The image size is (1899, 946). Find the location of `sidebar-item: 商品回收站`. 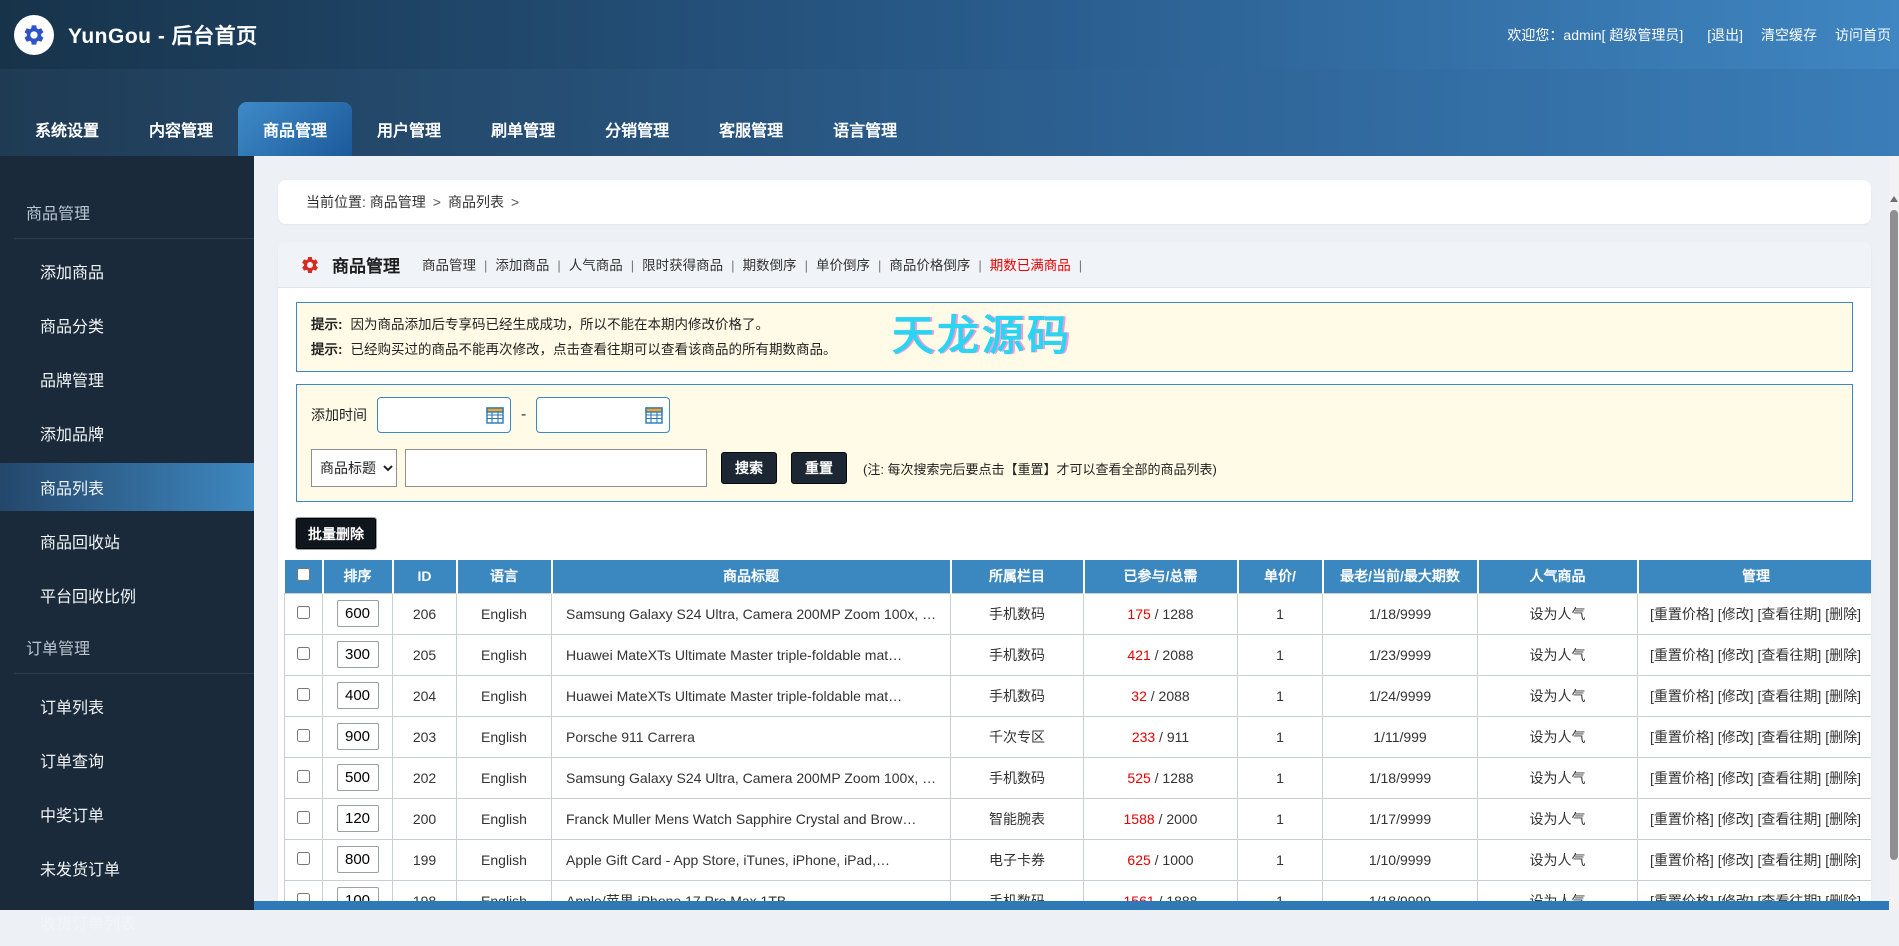

sidebar-item: 商品回收站 is located at coordinates (127, 541).